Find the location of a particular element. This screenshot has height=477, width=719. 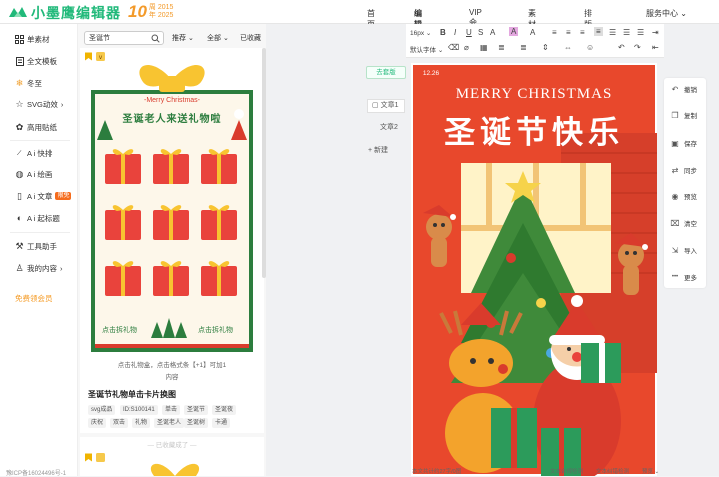

undo-button: ↶ 撤销 is located at coordinates (685, 89).